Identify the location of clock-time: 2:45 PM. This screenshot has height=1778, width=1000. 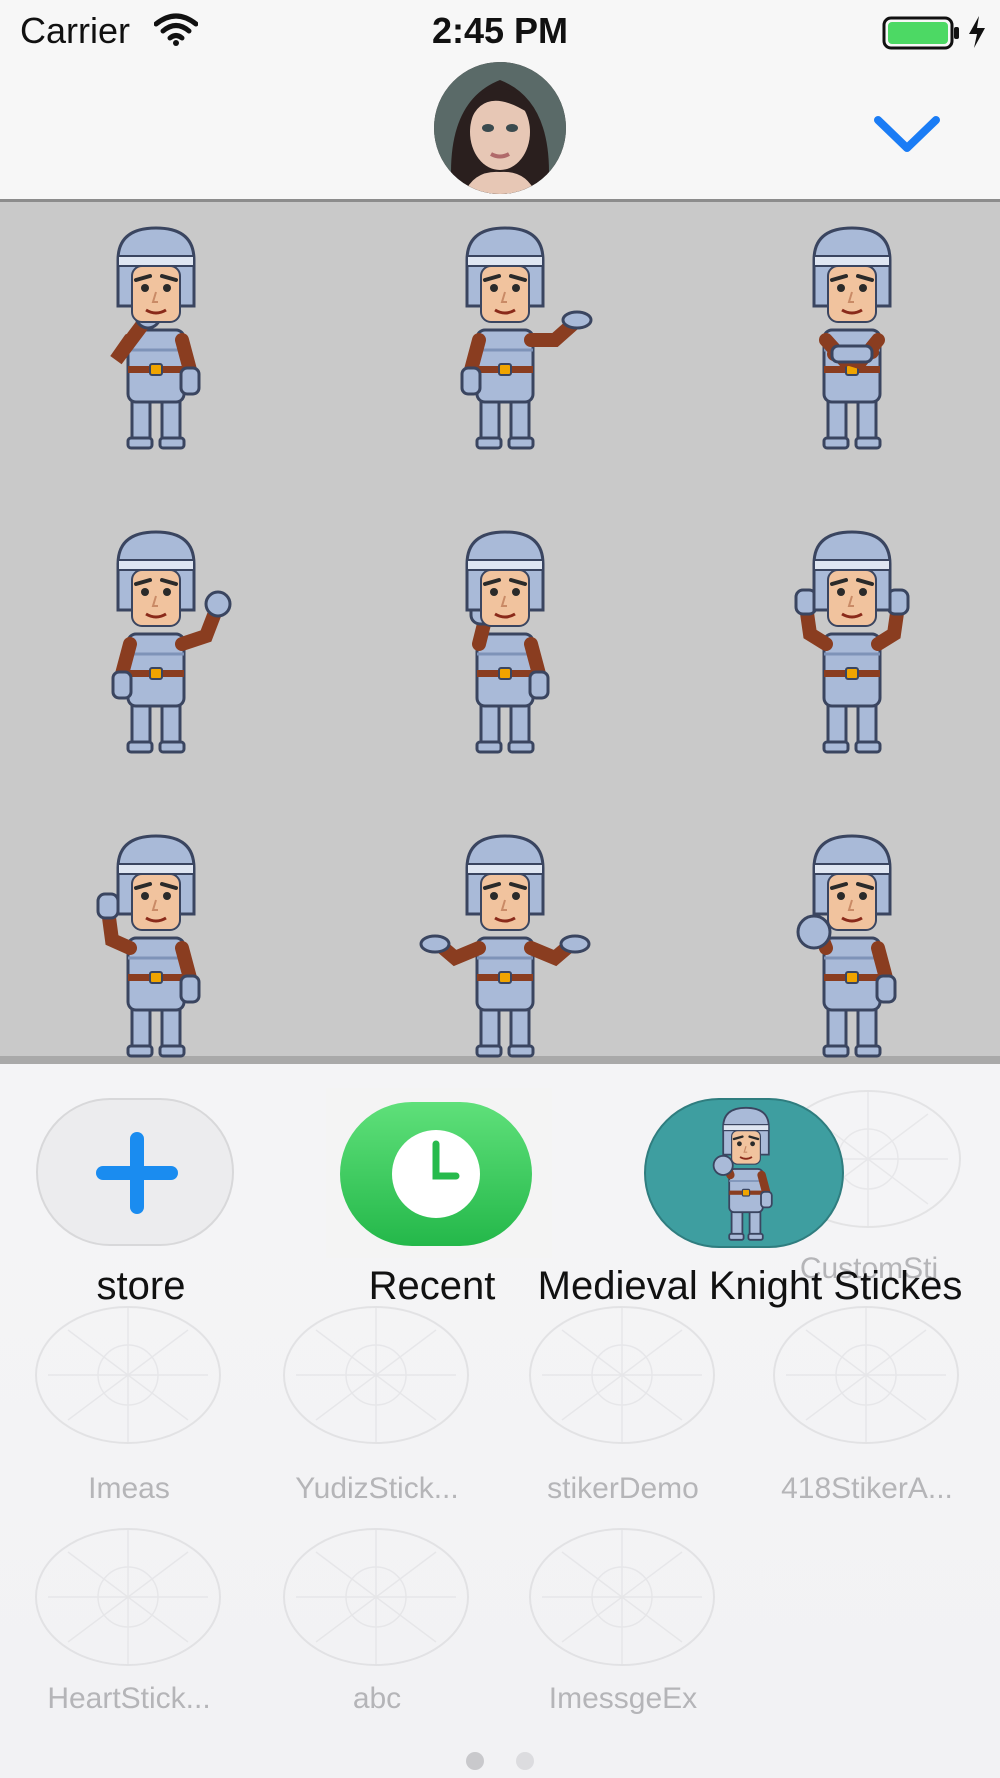
(500, 30).